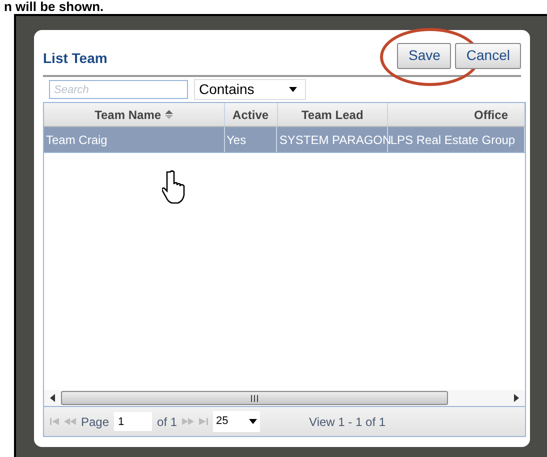  What do you see at coordinates (134, 139) in the screenshot?
I see `table-cell: Team Craig` at bounding box center [134, 139].